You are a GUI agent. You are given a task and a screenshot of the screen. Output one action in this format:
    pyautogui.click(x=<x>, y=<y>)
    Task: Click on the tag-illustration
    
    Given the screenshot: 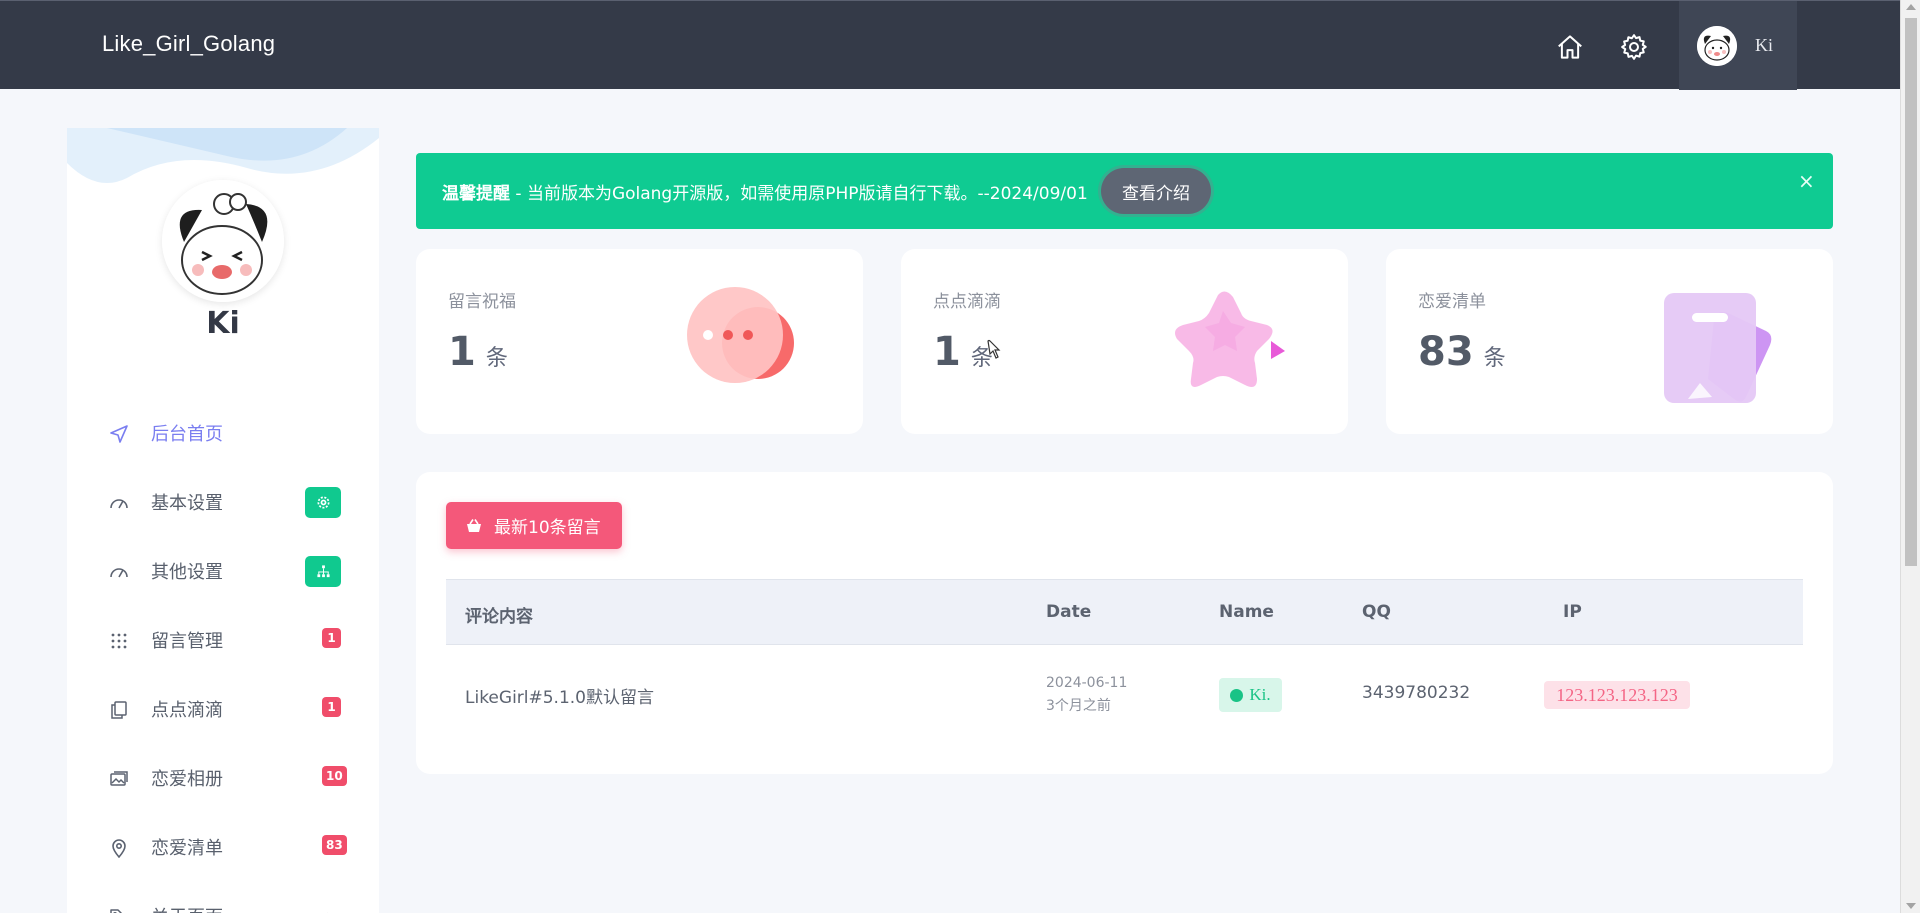 What is the action you would take?
    pyautogui.click(x=1713, y=344)
    